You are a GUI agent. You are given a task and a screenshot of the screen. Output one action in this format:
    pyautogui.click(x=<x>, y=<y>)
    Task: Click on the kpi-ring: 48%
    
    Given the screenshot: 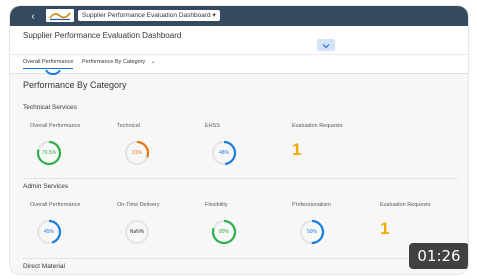 What is the action you would take?
    pyautogui.click(x=224, y=153)
    